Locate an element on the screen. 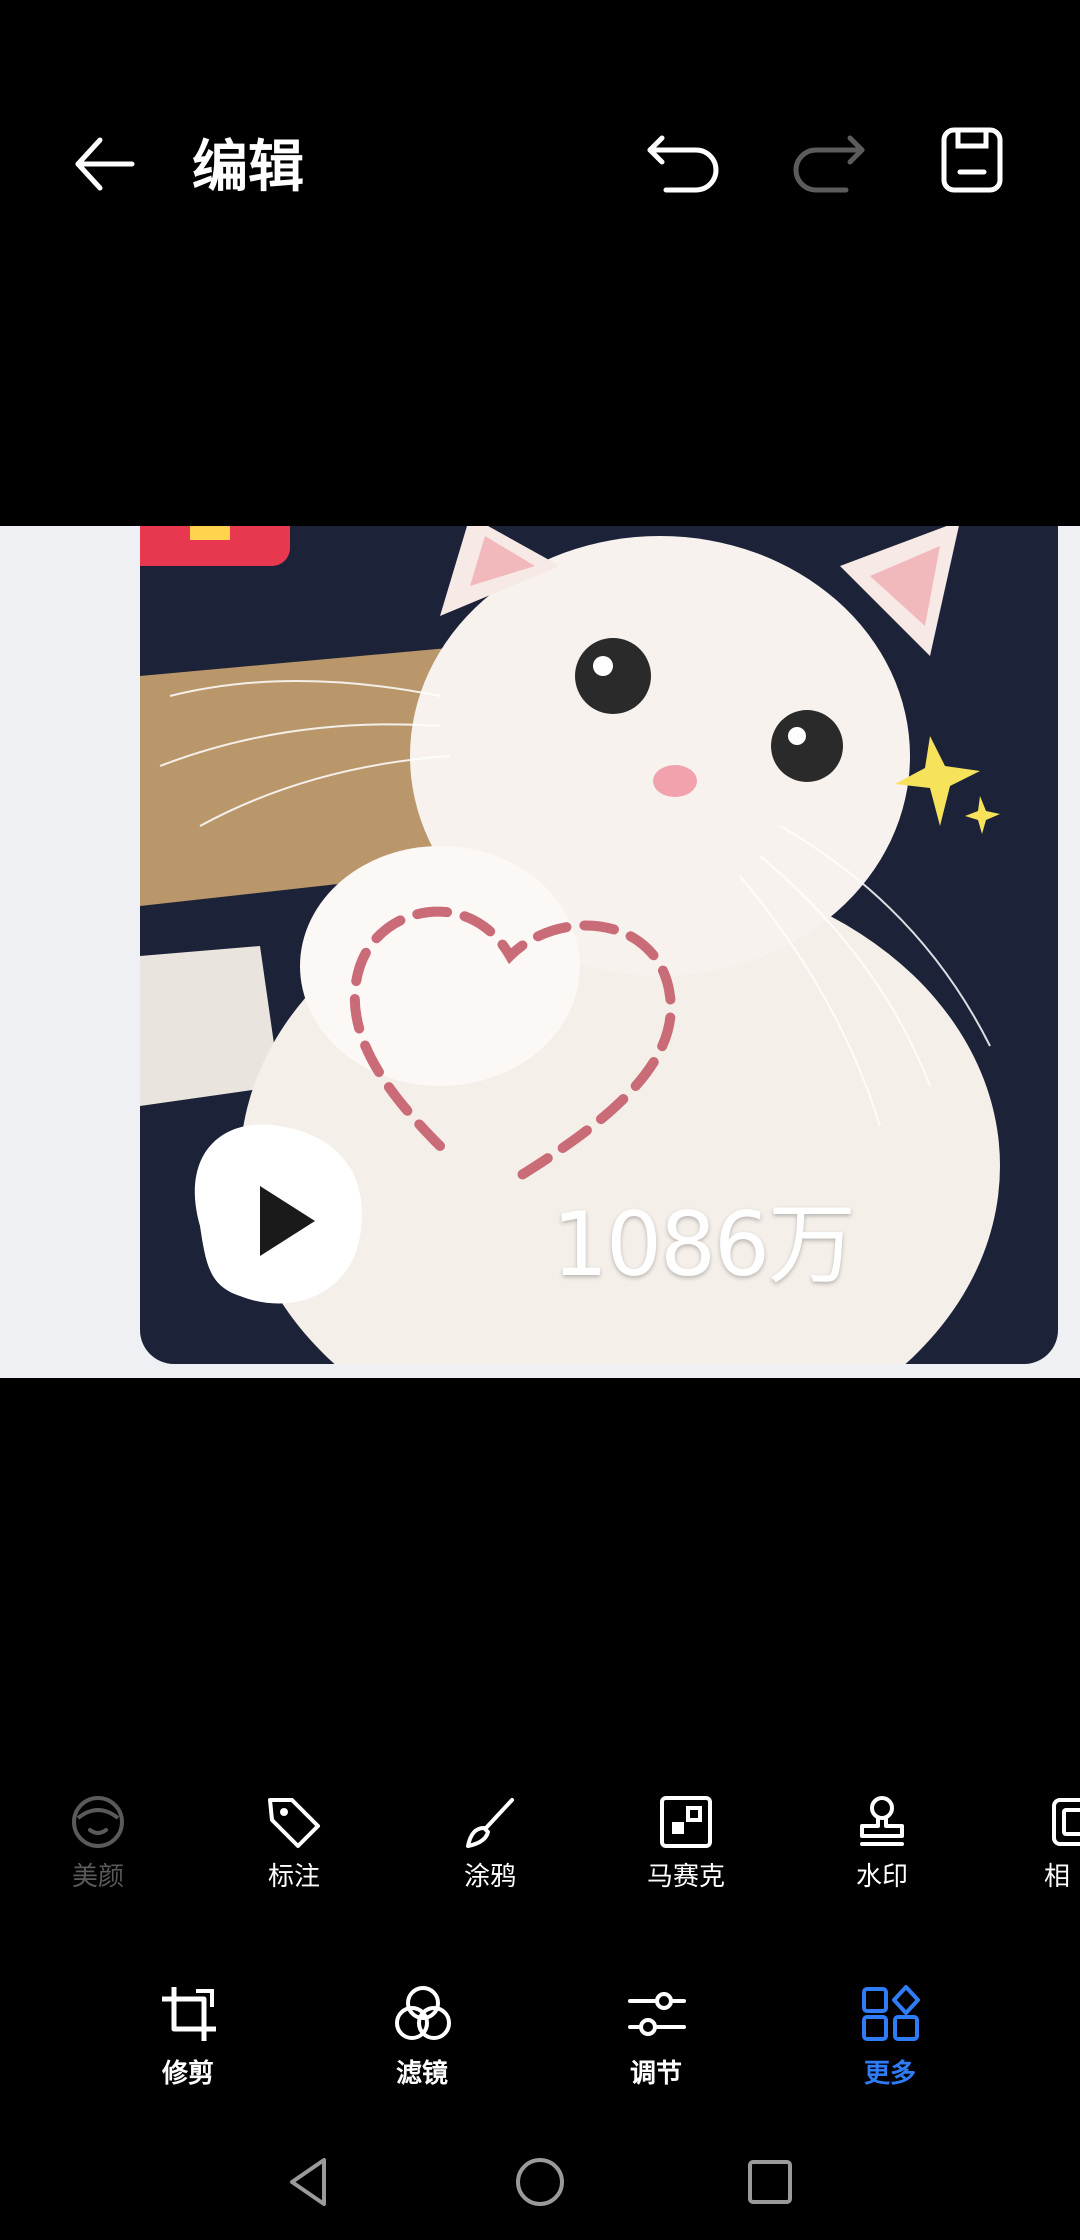 The image size is (1080, 2240). crop-icon is located at coordinates (189, 2014).